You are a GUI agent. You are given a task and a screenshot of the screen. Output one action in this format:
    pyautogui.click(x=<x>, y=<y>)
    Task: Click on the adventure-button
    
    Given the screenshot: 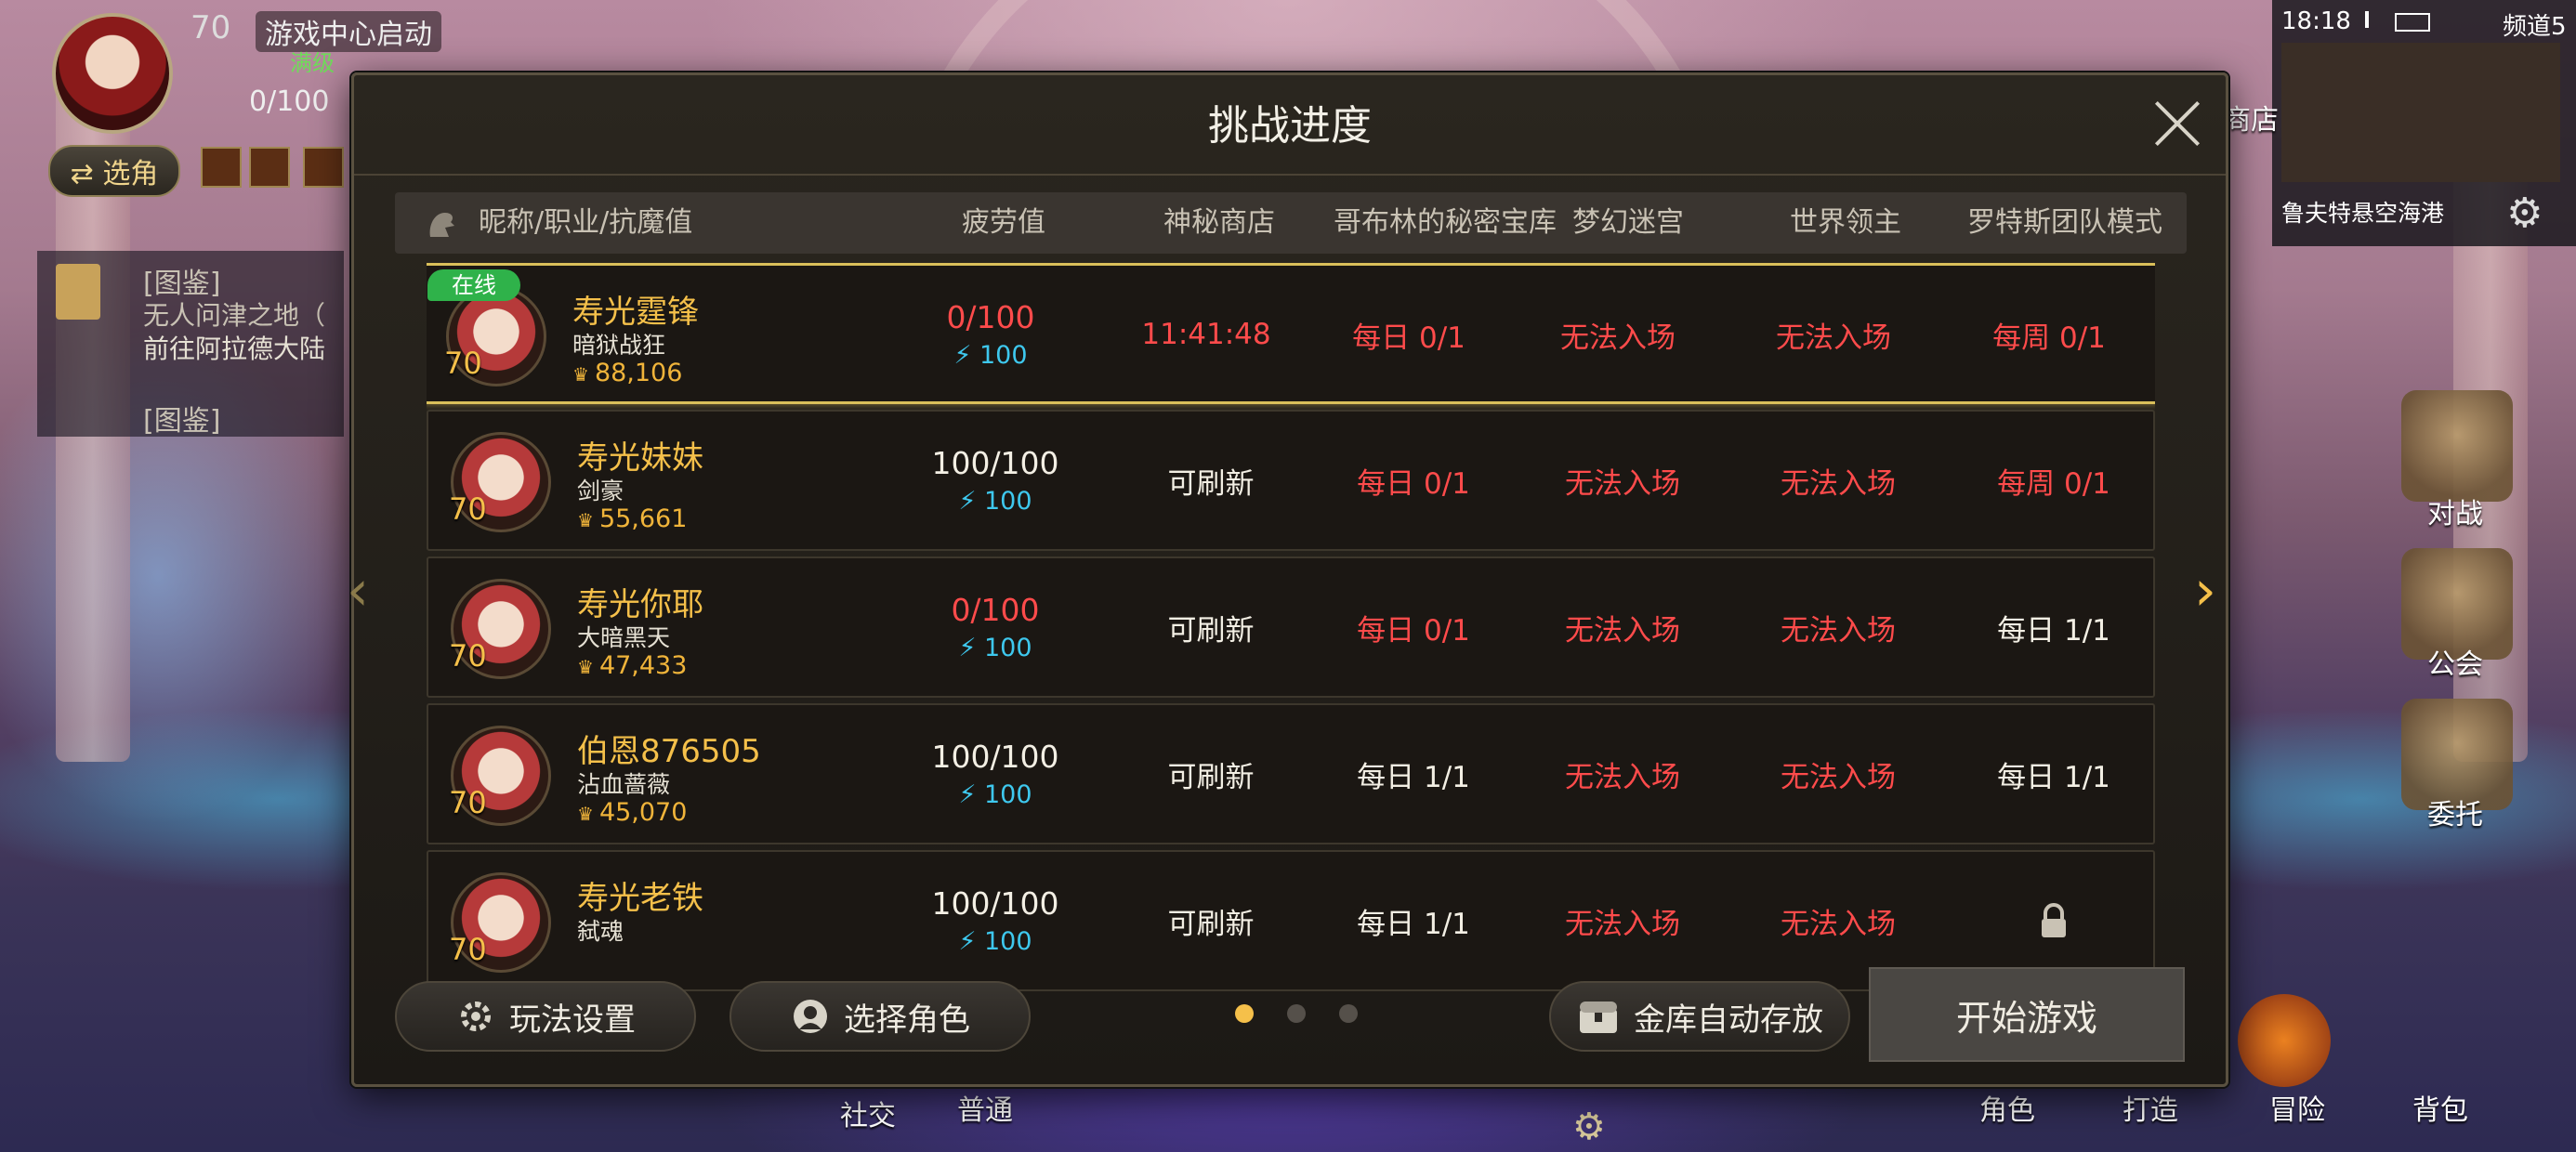 What is the action you would take?
    pyautogui.click(x=2284, y=1040)
    